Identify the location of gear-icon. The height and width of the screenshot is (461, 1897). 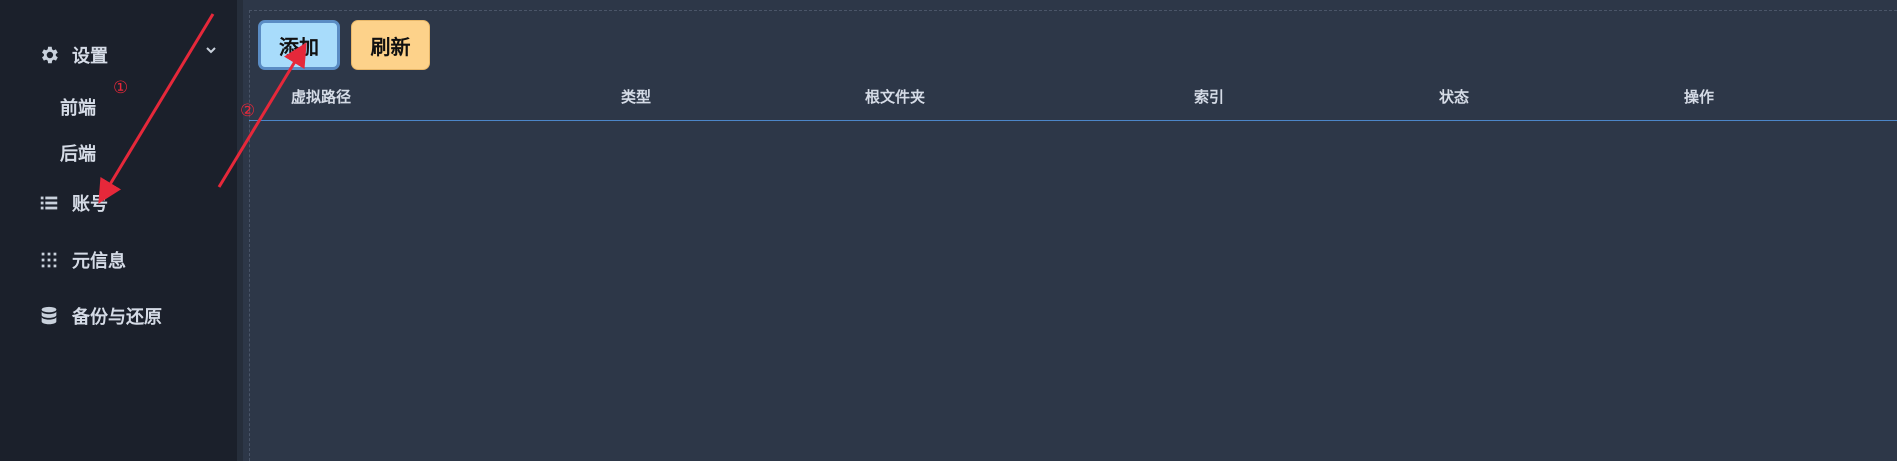
(49, 55).